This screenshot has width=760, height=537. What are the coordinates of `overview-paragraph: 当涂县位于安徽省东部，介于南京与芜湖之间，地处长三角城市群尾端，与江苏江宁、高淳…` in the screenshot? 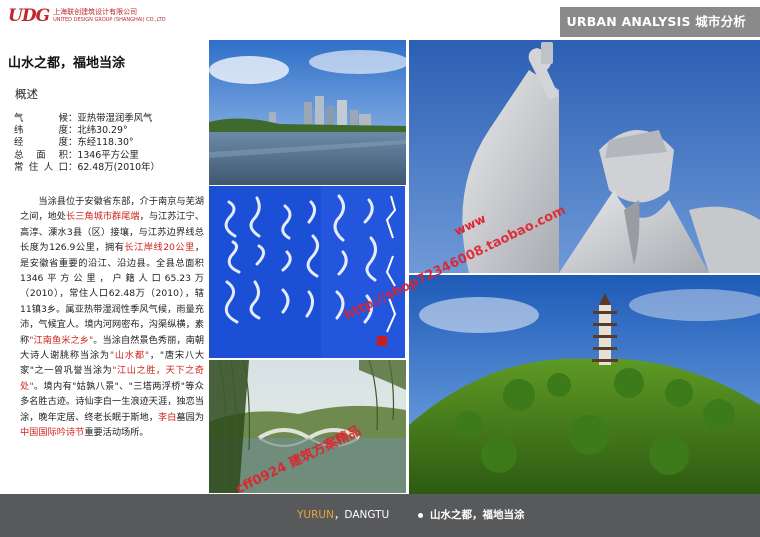 It's located at (112, 317).